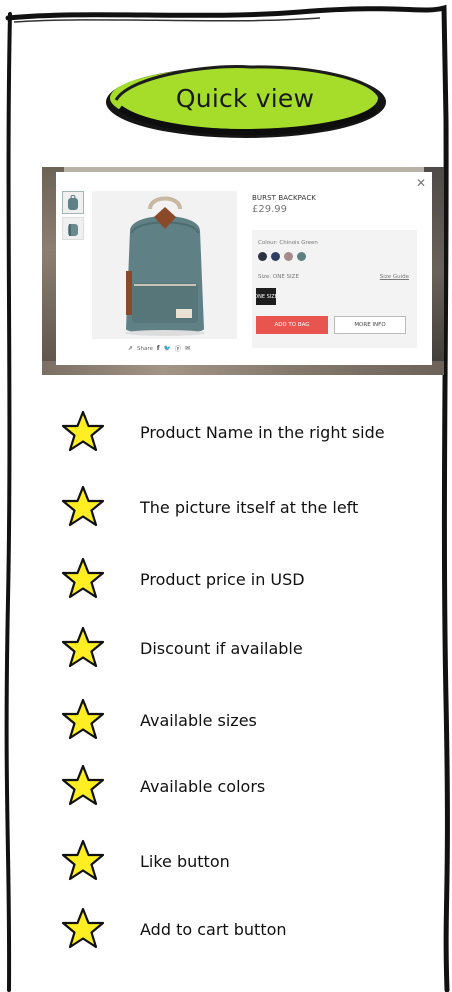 The image size is (452, 992). What do you see at coordinates (145, 348) in the screenshot?
I see `share-label: Share` at bounding box center [145, 348].